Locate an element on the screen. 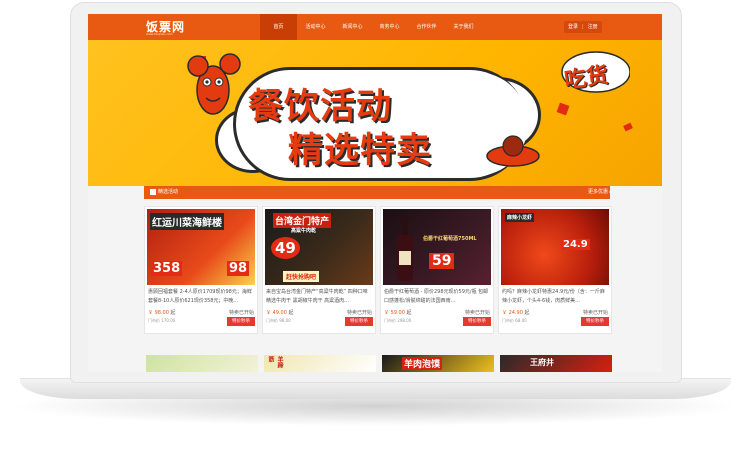 This screenshot has width=751, height=462. deal-original-price: 门市价 170.00 is located at coordinates (162, 320).